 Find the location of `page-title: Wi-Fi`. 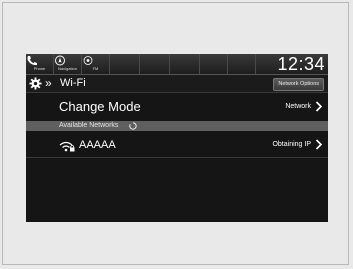

page-title: Wi-Fi is located at coordinates (73, 83).